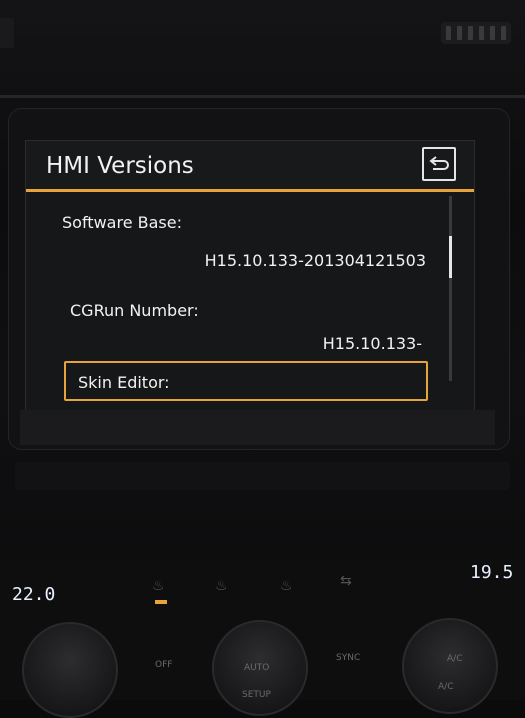 The width and height of the screenshot is (525, 718). Describe the element at coordinates (163, 665) in the screenshot. I see `off-button: OFF` at that location.